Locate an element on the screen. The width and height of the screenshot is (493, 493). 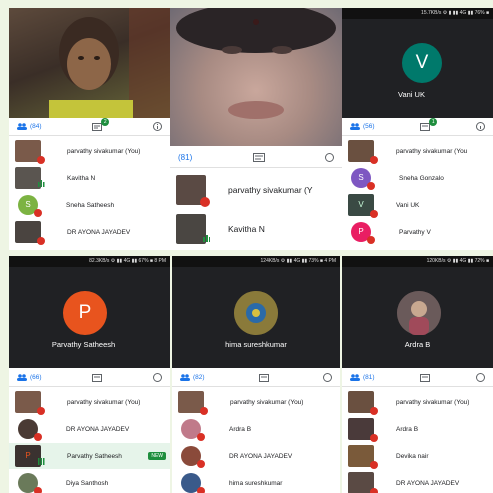
tab-people: (84) is located at coordinates (29, 126).